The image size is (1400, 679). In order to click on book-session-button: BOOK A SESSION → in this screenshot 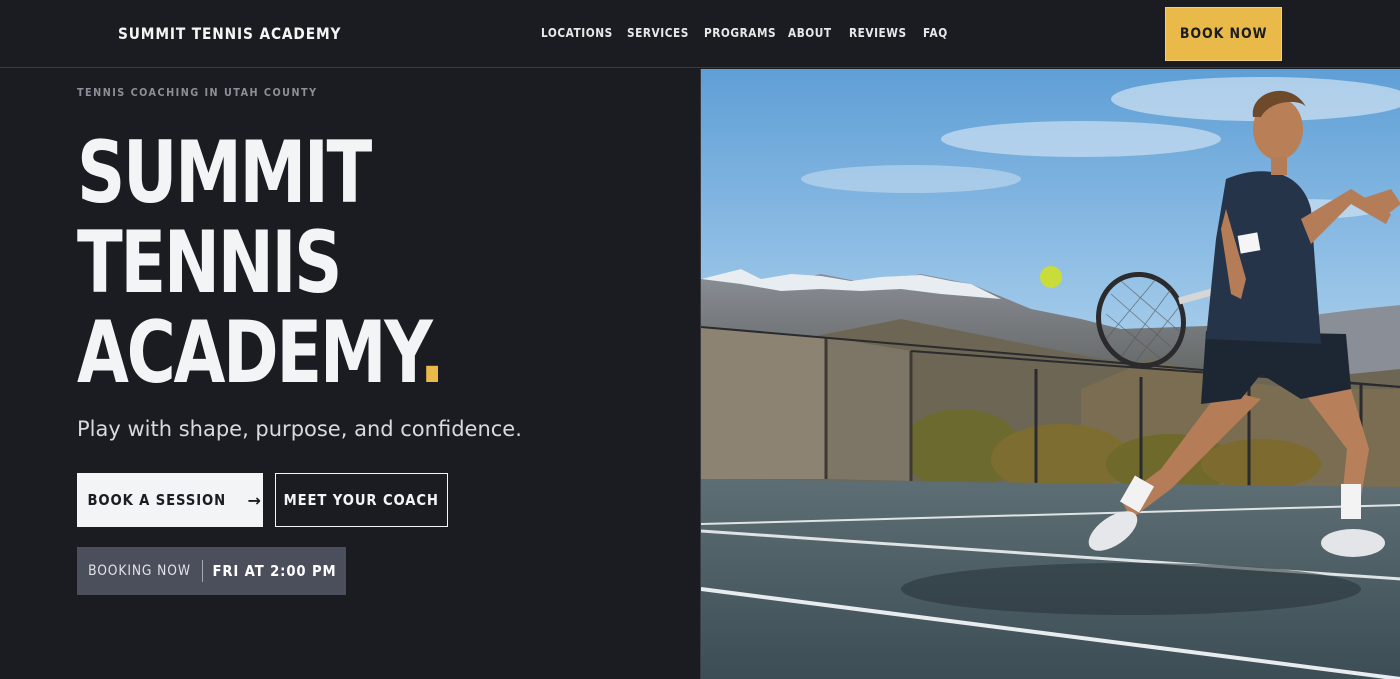, I will do `click(170, 500)`.